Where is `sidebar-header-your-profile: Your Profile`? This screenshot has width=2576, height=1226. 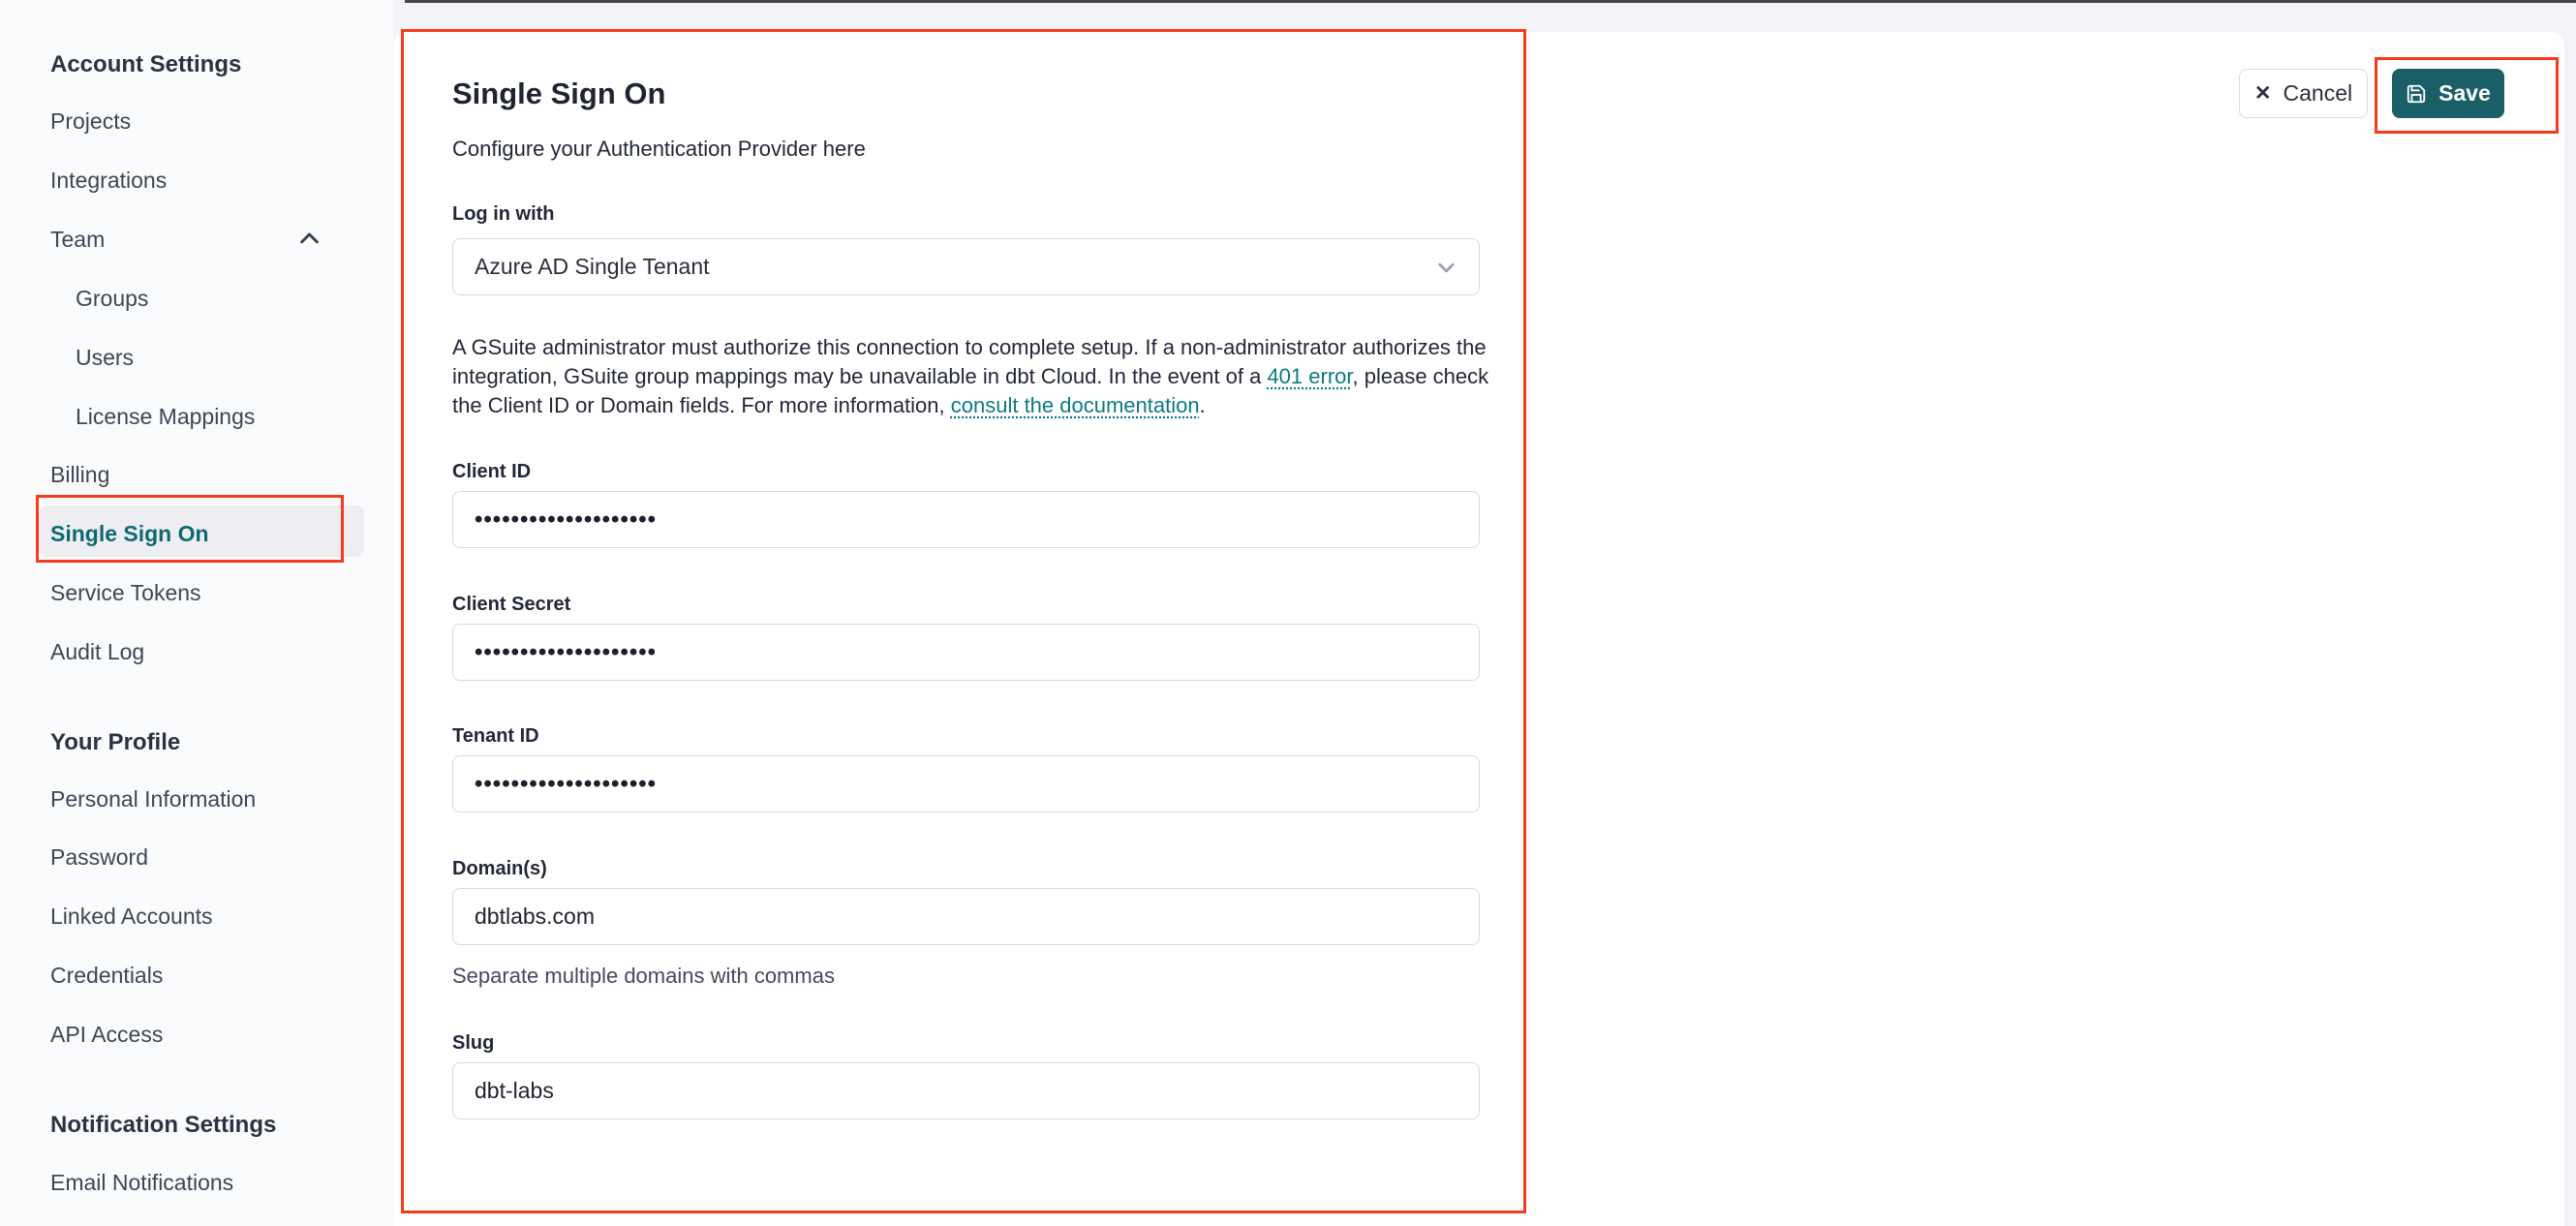
sidebar-header-your-profile: Your Profile is located at coordinates (115, 742).